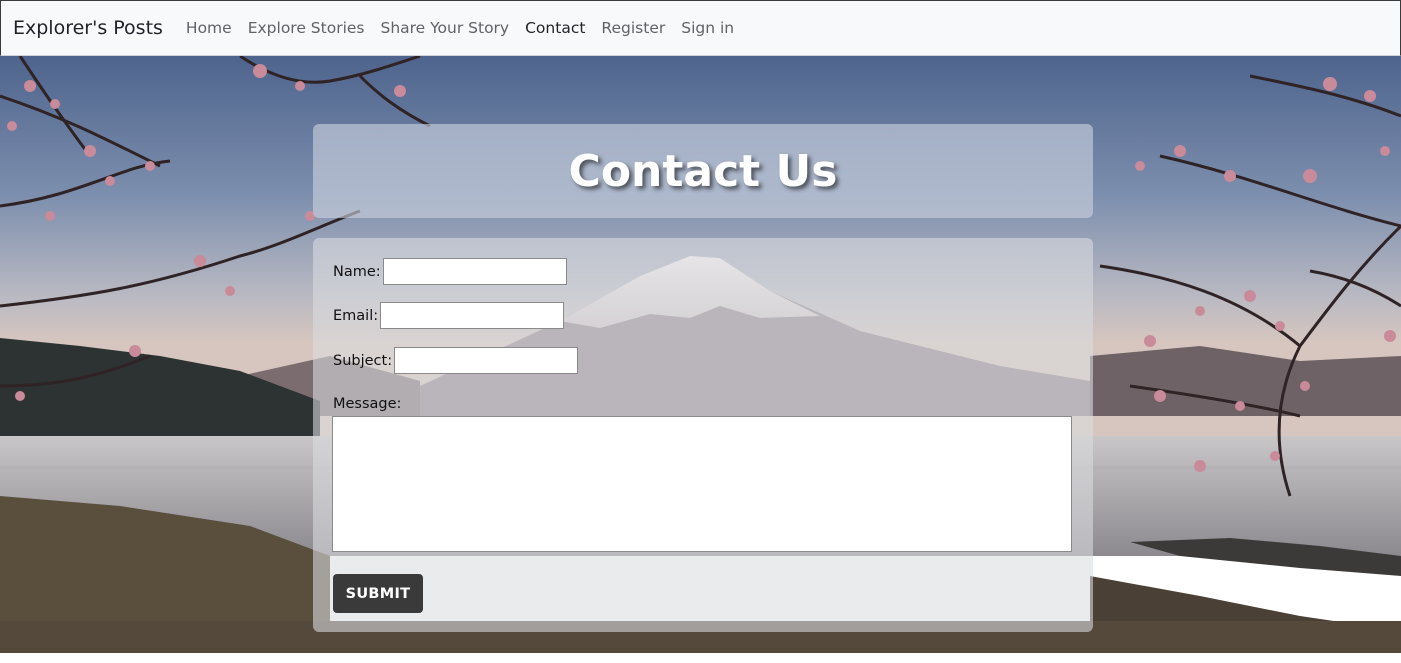 The image size is (1401, 663). I want to click on nav-link-explore-stories: Explore Stories, so click(306, 28).